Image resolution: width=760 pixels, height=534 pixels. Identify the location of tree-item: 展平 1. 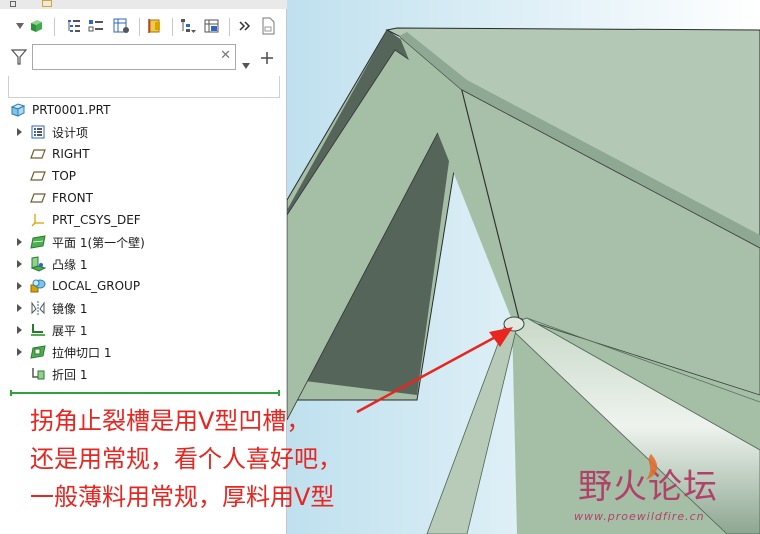
(142, 330).